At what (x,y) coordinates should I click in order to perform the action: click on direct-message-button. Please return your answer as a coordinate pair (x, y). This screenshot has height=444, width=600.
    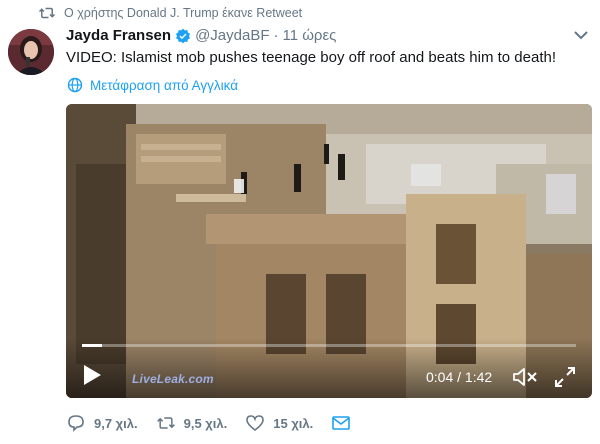
    Looking at the image, I should click on (341, 423).